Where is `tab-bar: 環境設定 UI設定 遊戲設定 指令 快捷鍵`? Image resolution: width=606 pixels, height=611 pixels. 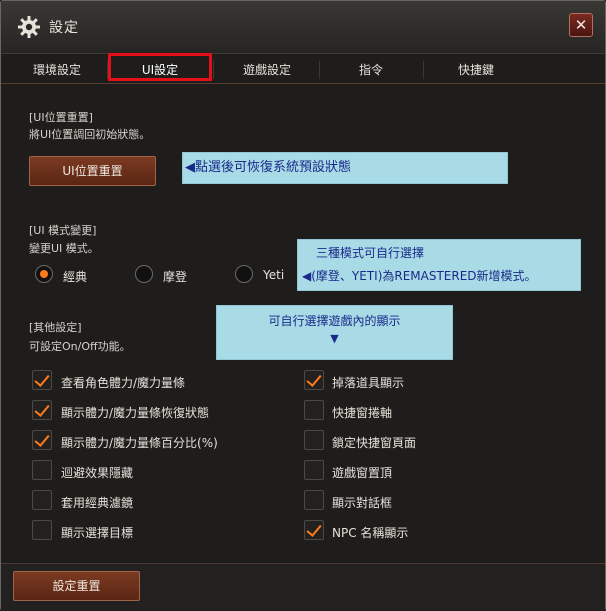 tab-bar: 環境設定 UI設定 遊戲設定 指令 快捷鍵 is located at coordinates (303, 69).